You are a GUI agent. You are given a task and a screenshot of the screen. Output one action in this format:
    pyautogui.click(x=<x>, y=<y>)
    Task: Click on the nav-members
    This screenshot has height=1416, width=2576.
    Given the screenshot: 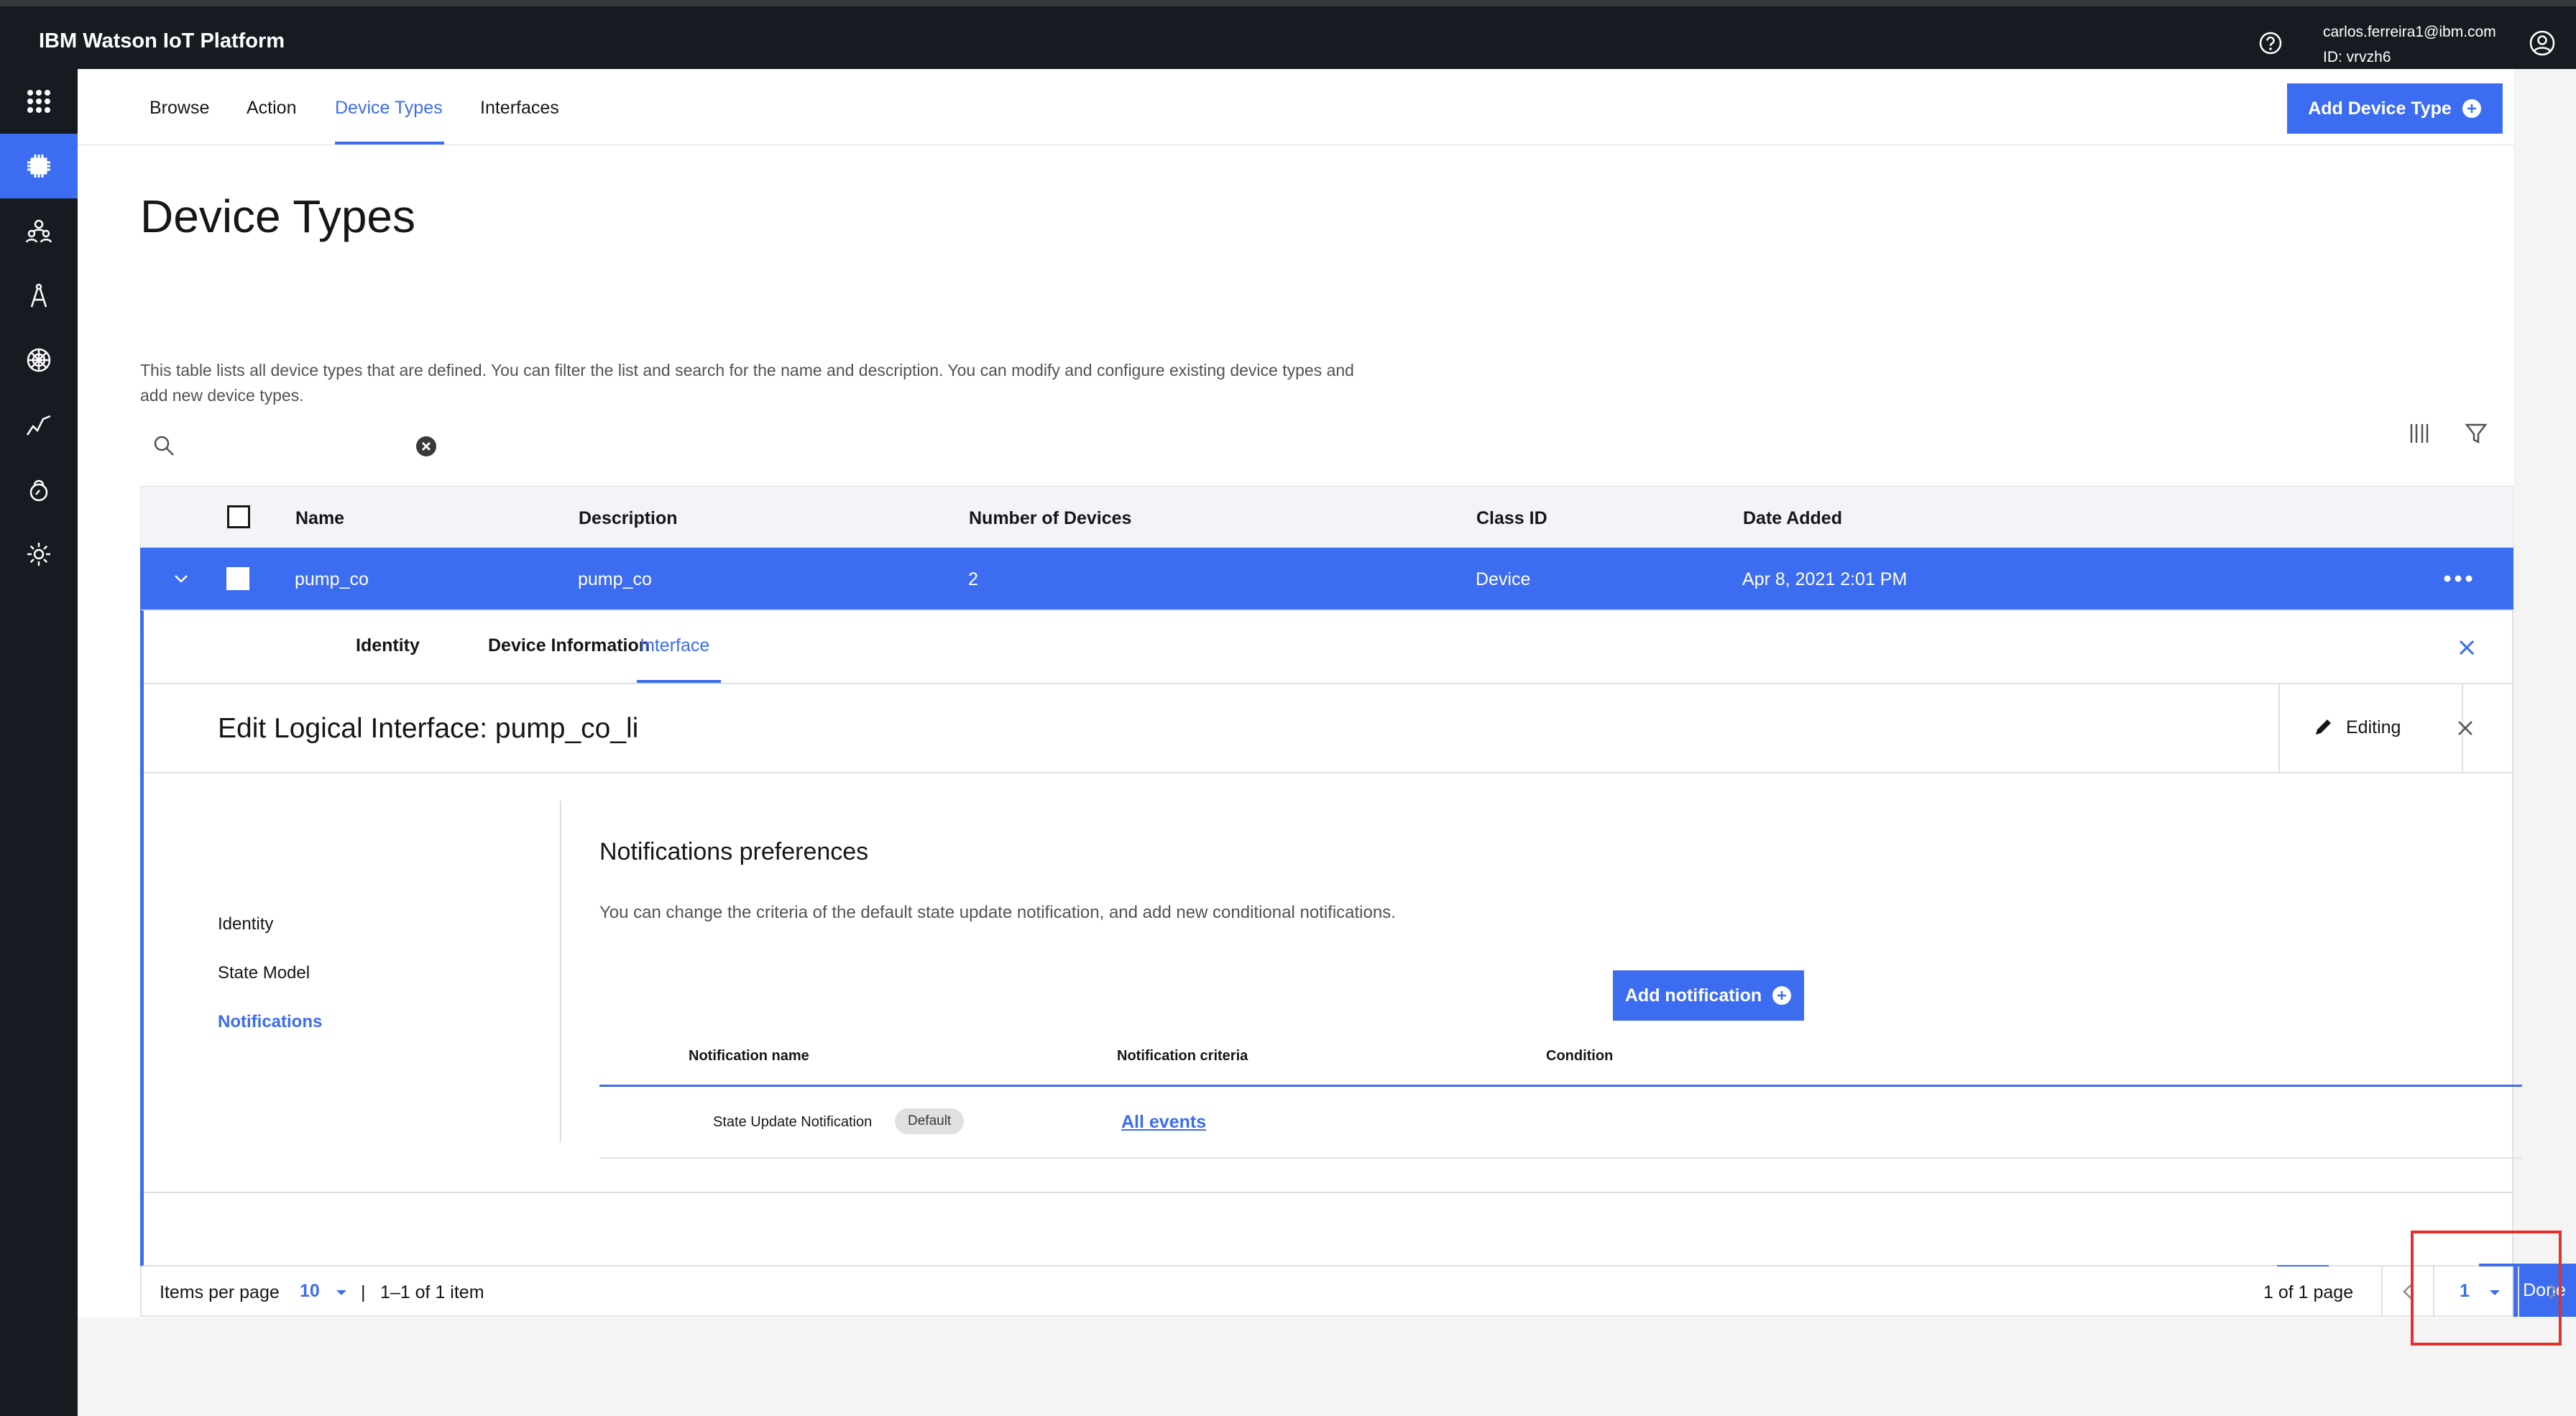 What is the action you would take?
    pyautogui.click(x=39, y=230)
    